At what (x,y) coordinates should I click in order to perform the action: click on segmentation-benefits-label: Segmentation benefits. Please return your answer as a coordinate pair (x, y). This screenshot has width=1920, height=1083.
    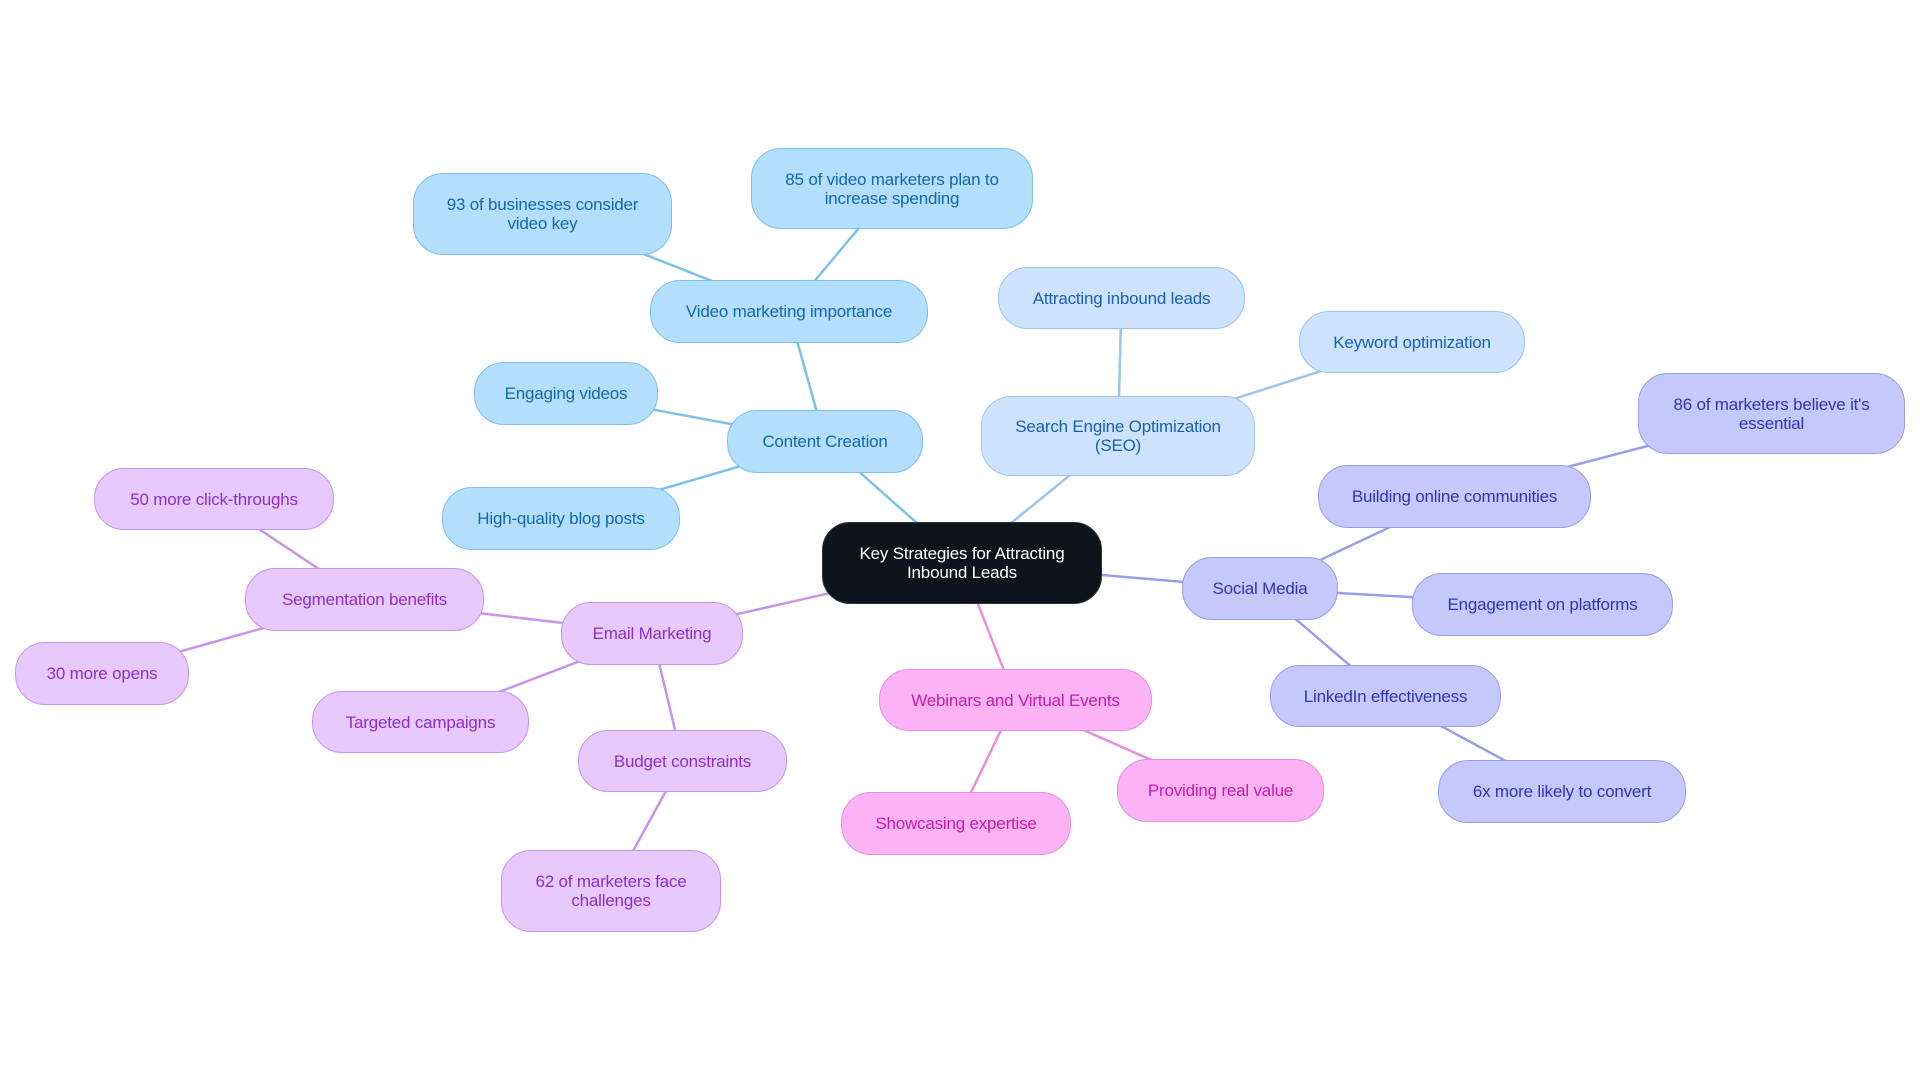
    Looking at the image, I should click on (364, 599).